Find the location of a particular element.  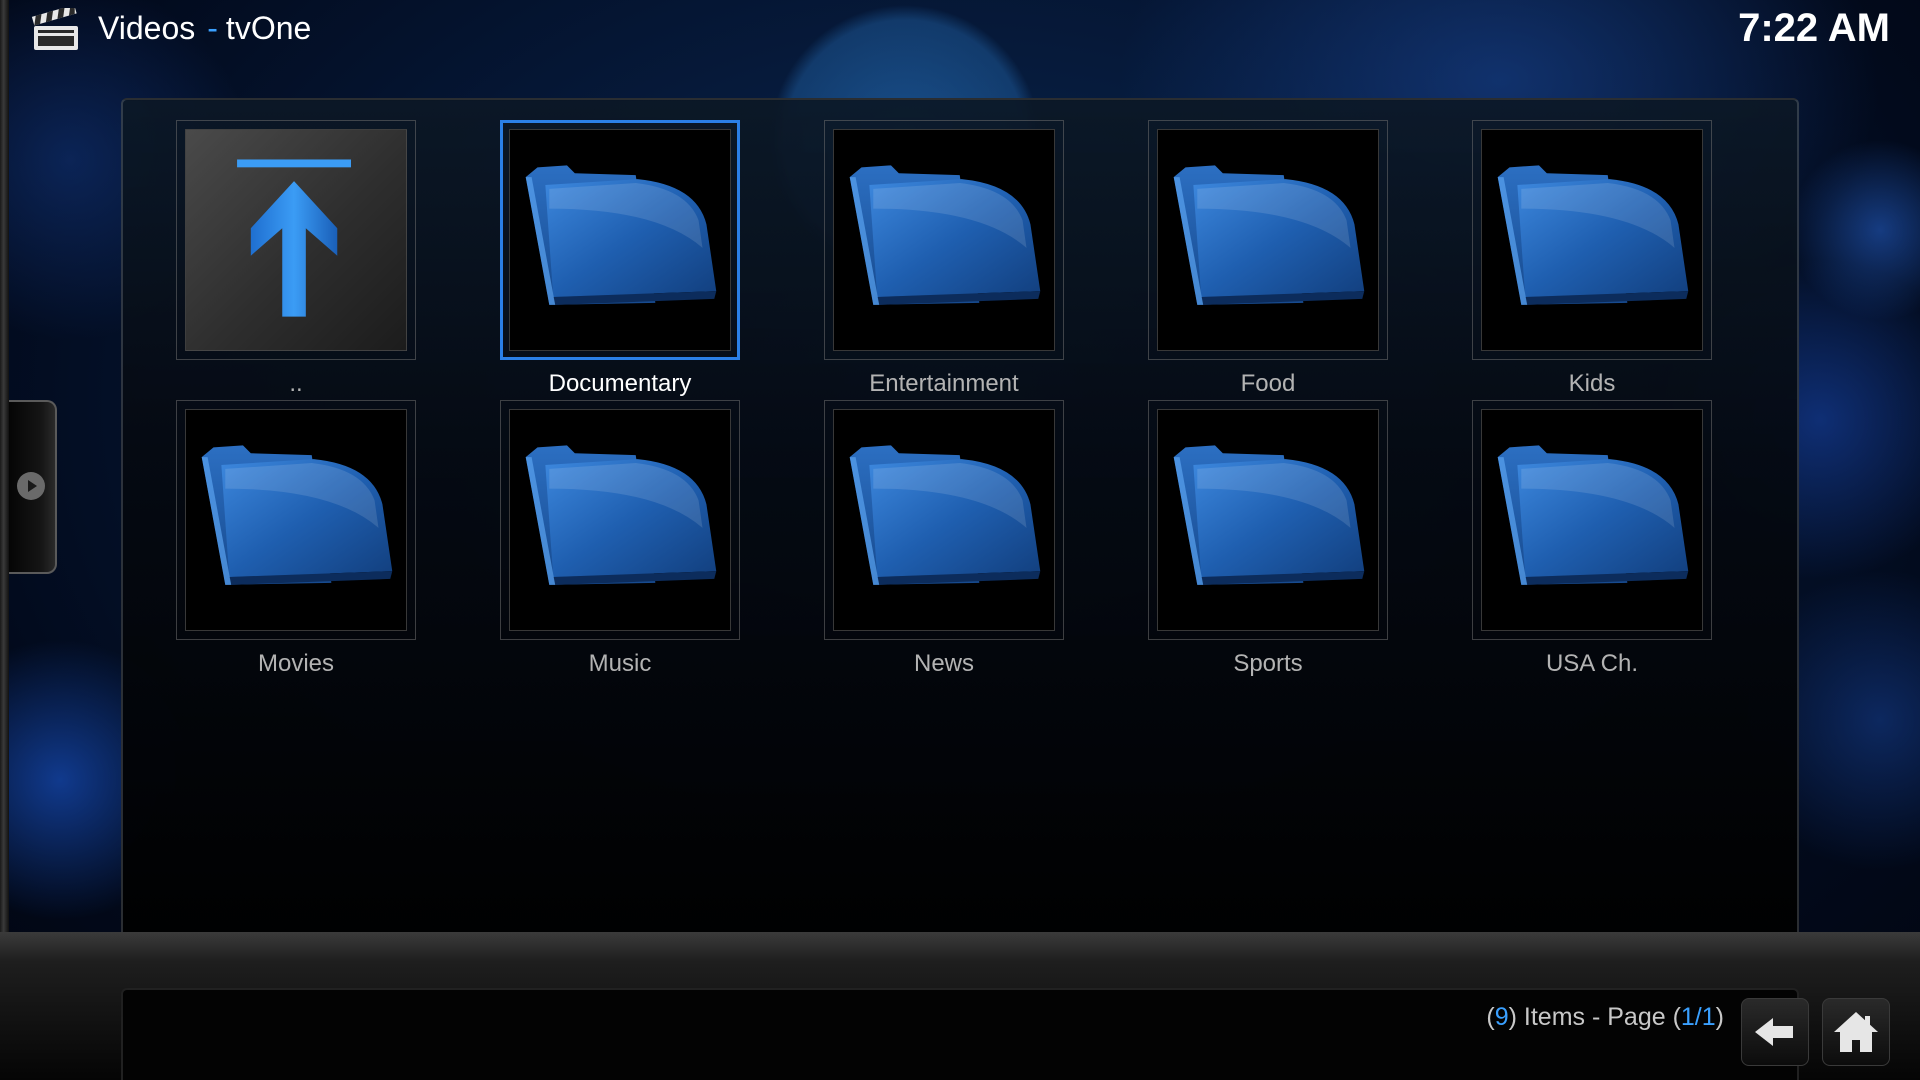

breadcrumb: Videos - tvOne is located at coordinates (204, 28).